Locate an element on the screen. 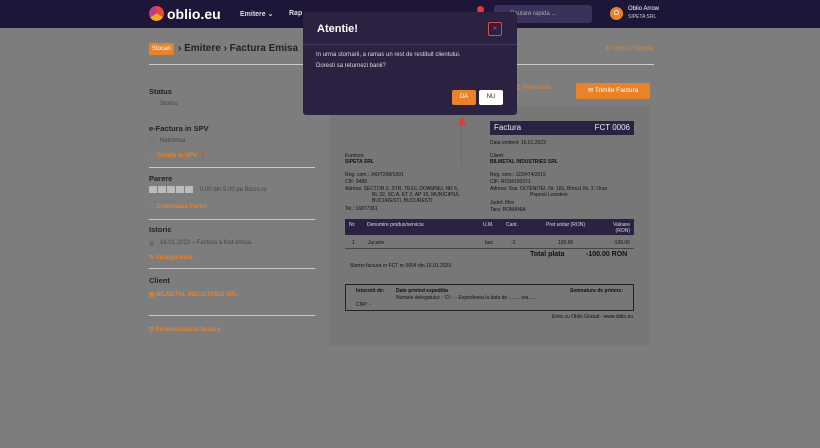 The height and width of the screenshot is (448, 820). client-cif: CIF: RO34100371 is located at coordinates (510, 182).